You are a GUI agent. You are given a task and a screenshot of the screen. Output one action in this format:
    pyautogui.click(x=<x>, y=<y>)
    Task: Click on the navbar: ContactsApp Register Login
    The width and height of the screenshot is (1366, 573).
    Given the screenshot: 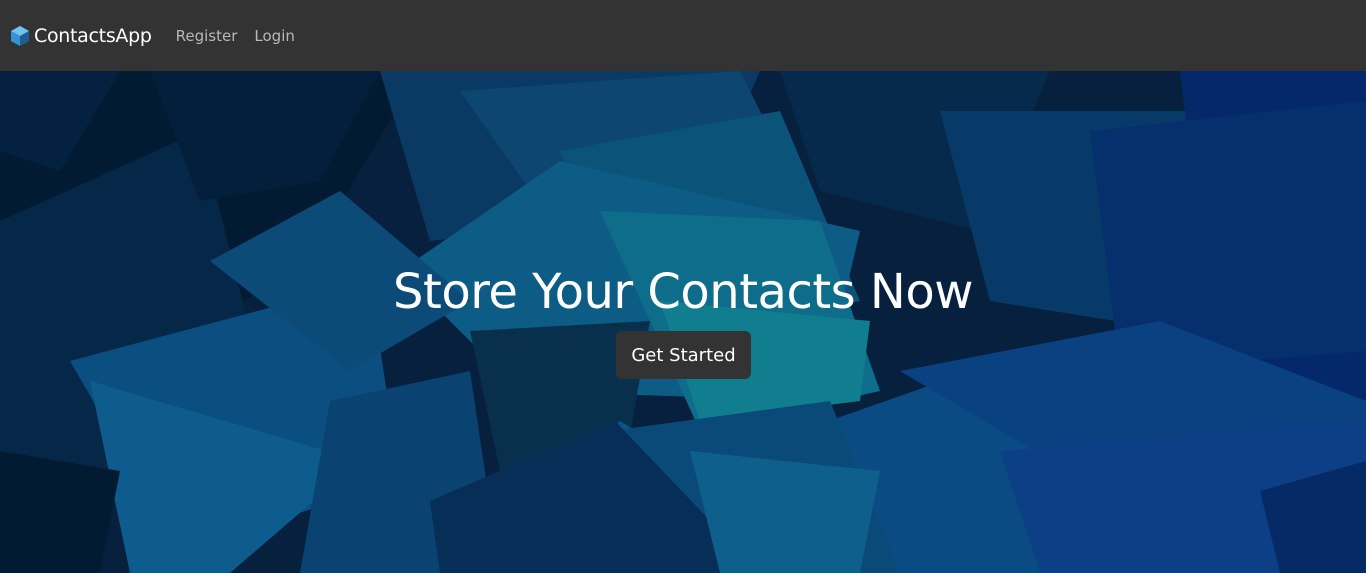 What is the action you would take?
    pyautogui.click(x=683, y=35)
    